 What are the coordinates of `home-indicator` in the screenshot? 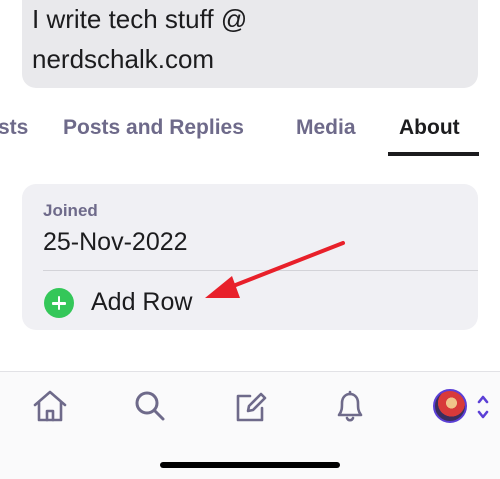 It's located at (250, 465).